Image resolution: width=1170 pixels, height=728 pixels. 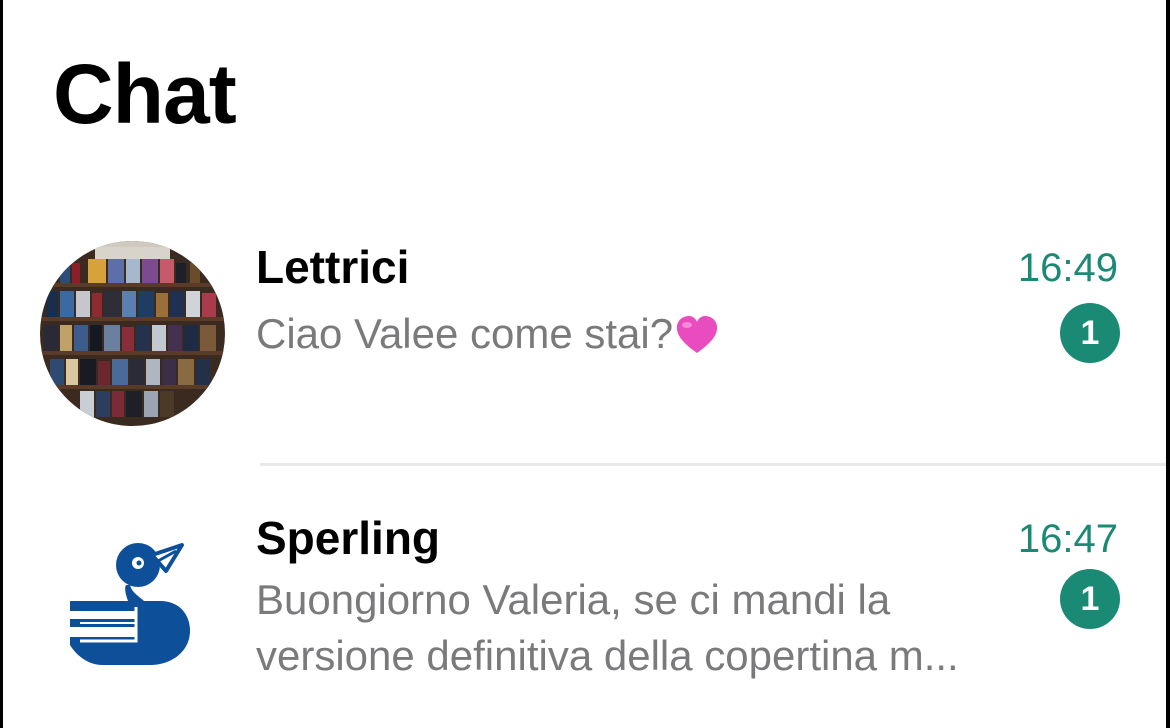 I want to click on chat-preview: Ciao Valee come stai?, so click(x=656, y=334).